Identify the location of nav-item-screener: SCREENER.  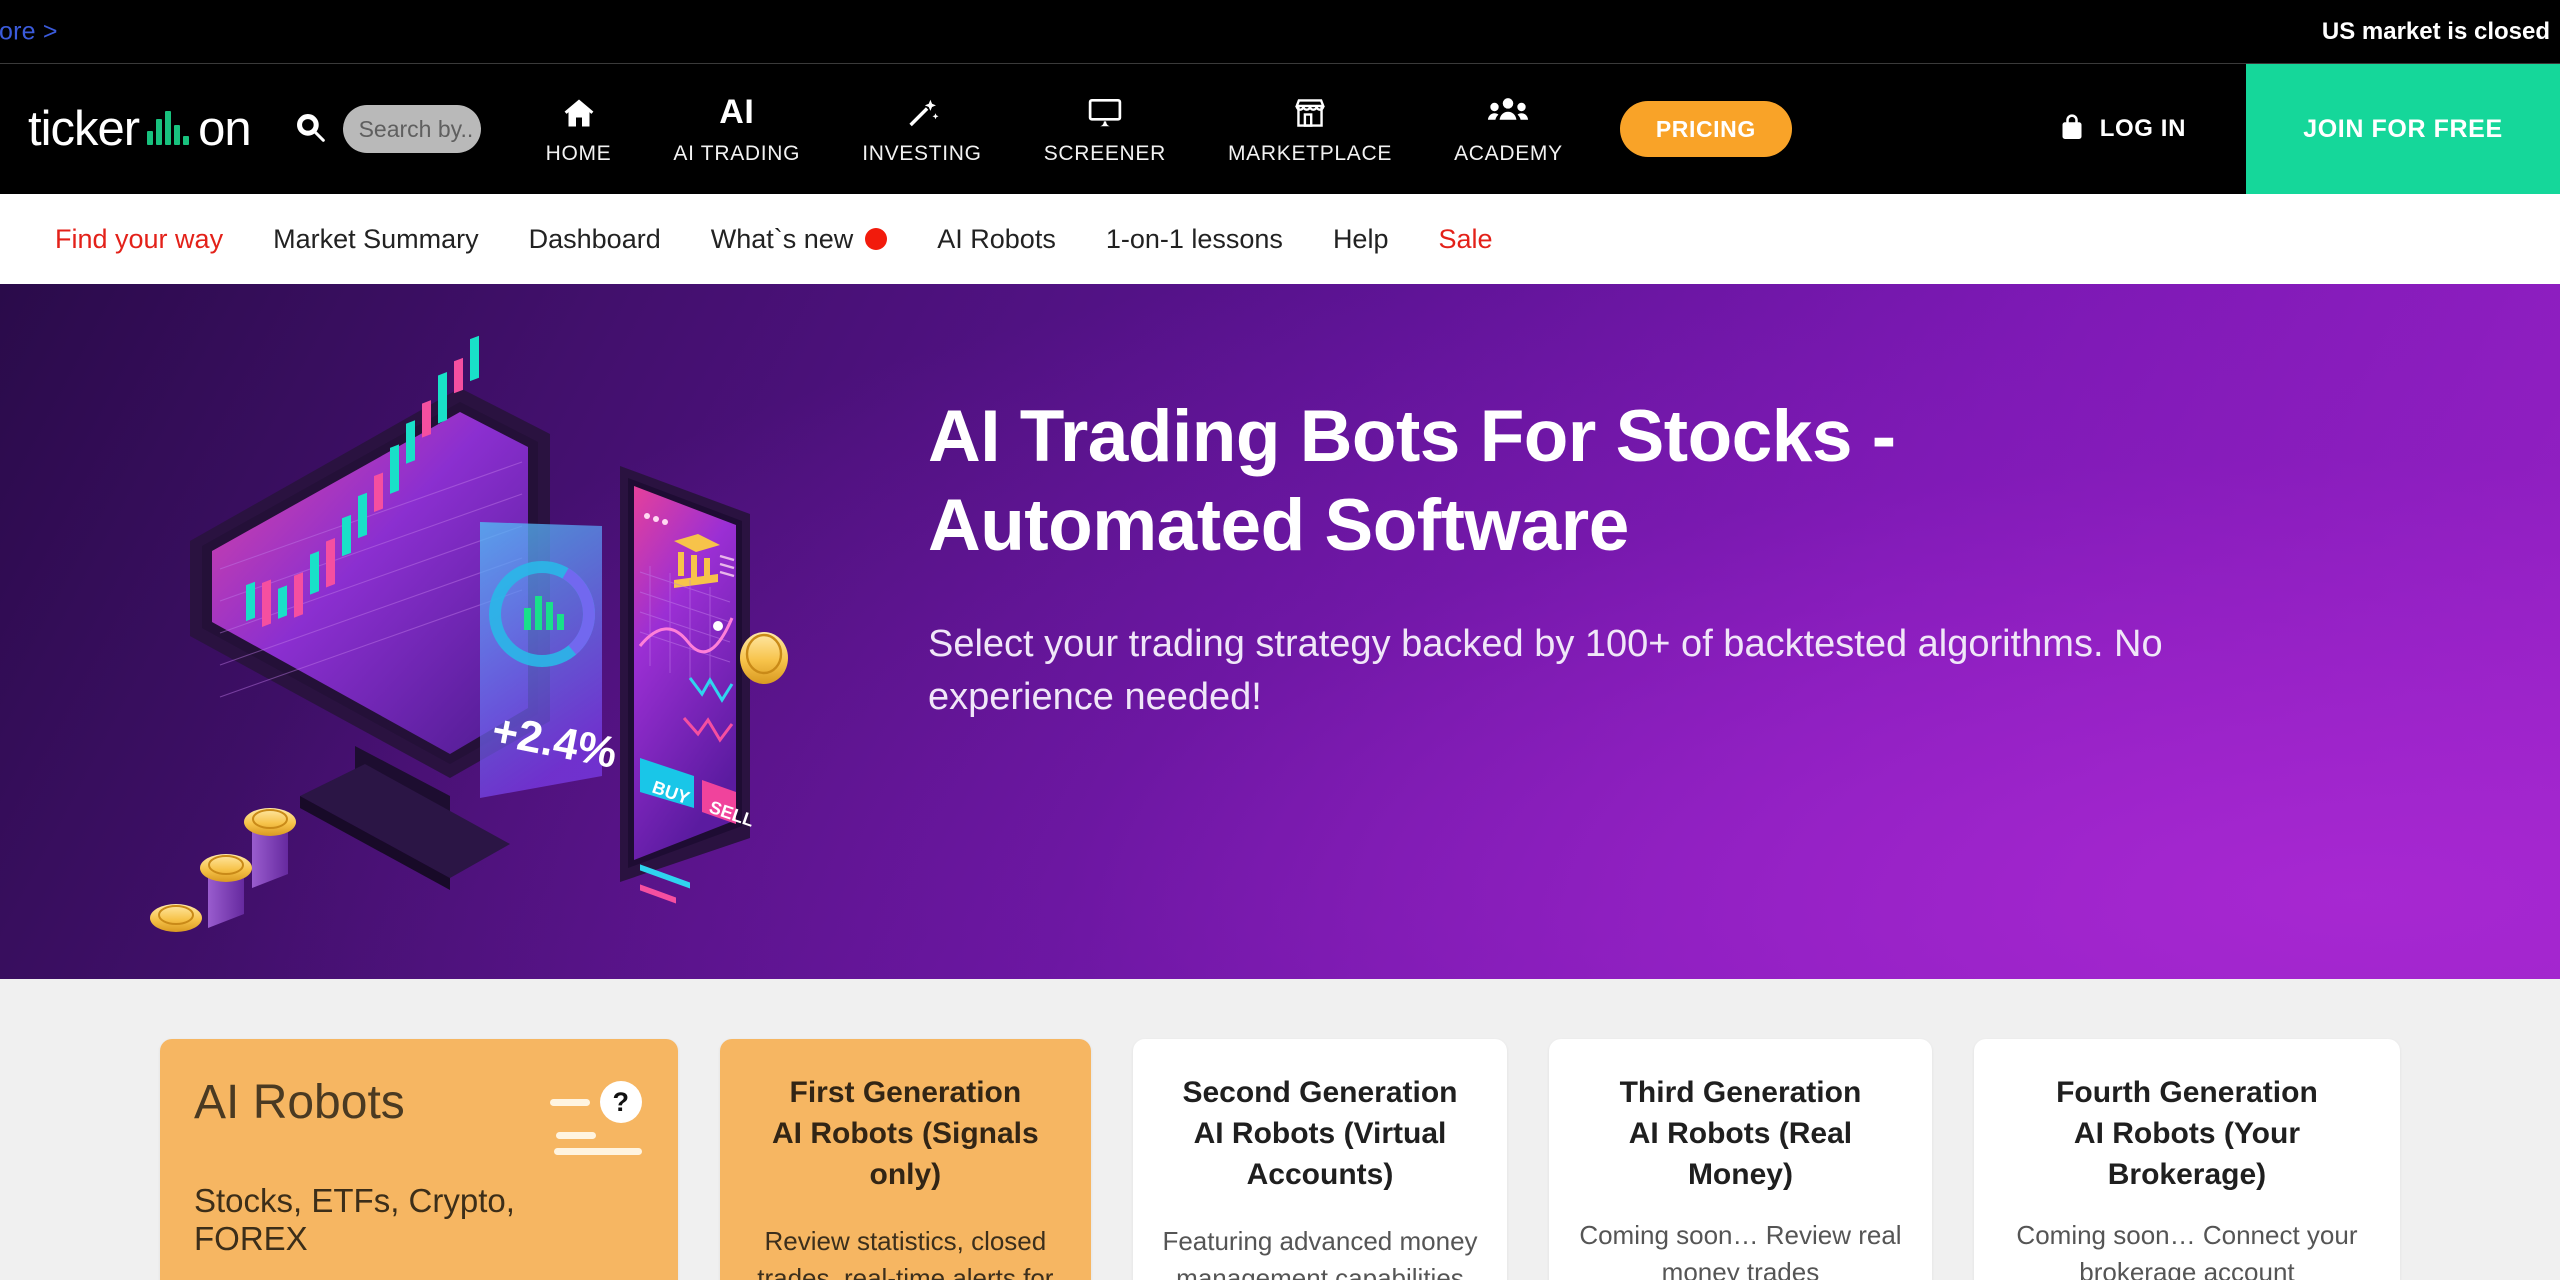
(1105, 129).